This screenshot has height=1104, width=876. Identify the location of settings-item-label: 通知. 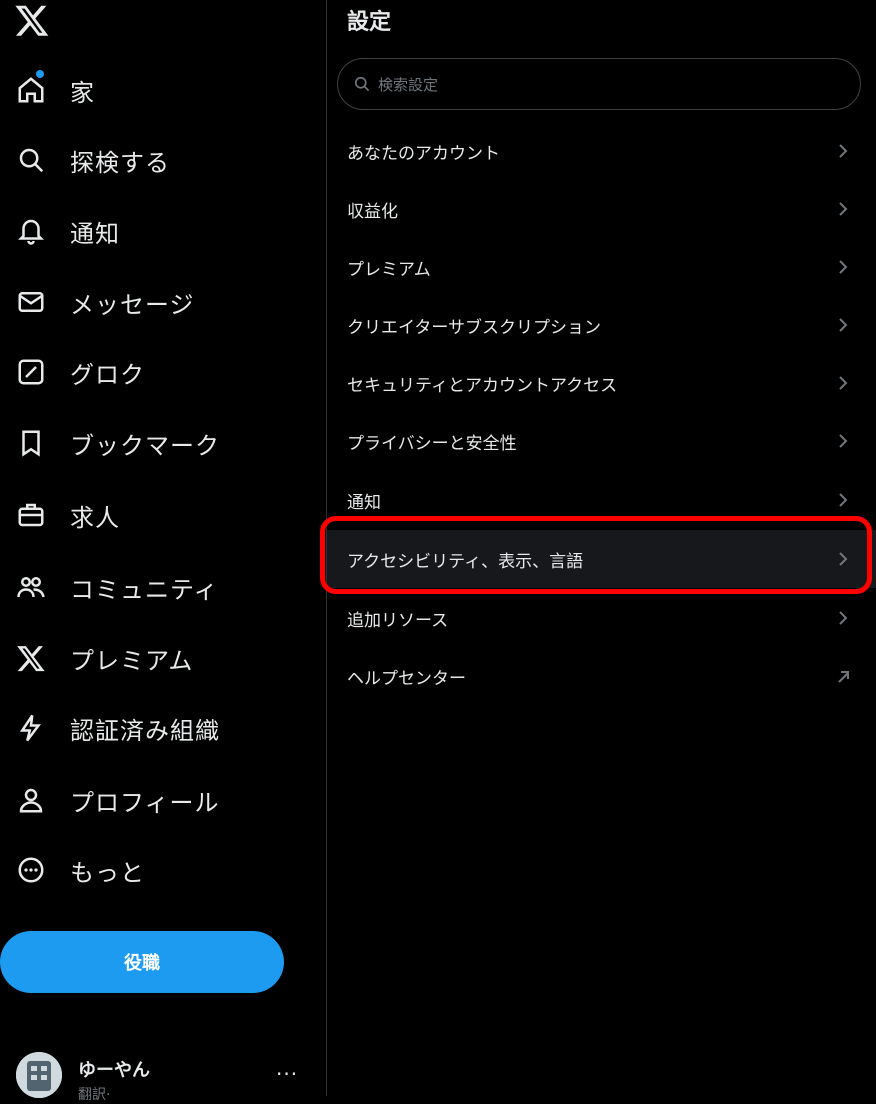
(364, 502).